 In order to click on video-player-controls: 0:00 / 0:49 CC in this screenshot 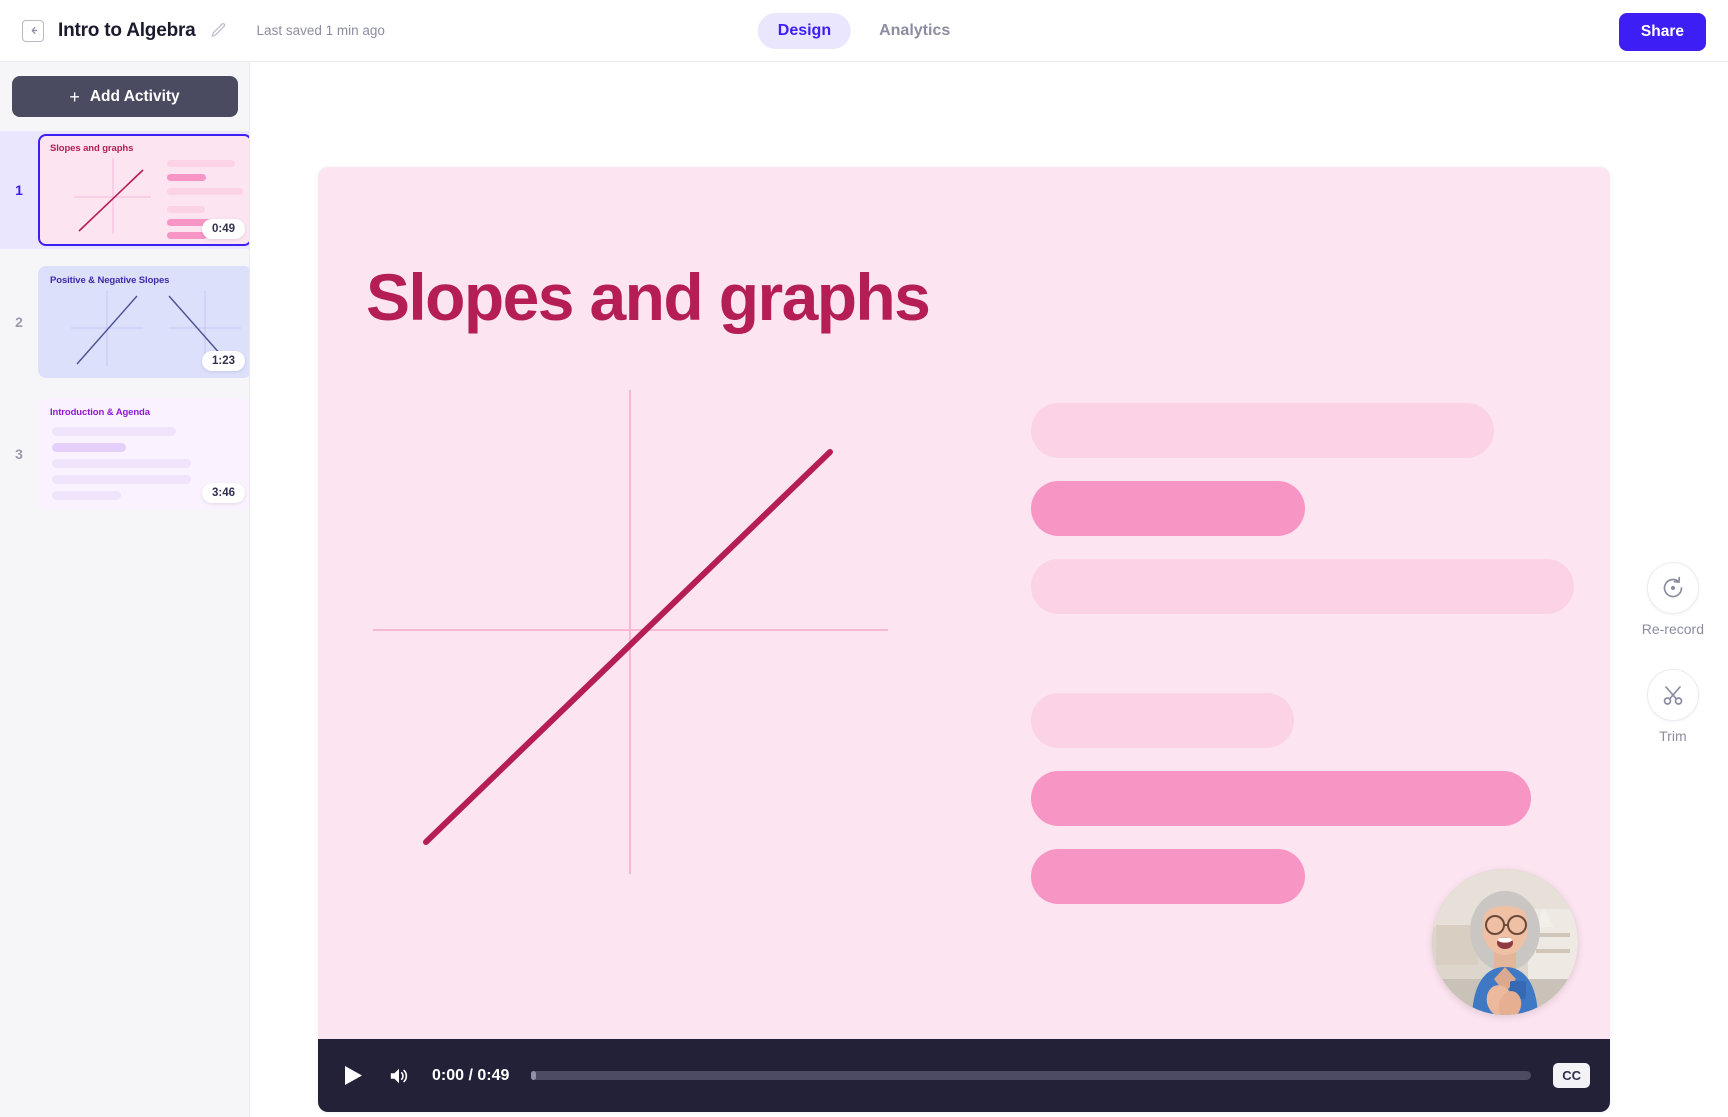, I will do `click(964, 1075)`.